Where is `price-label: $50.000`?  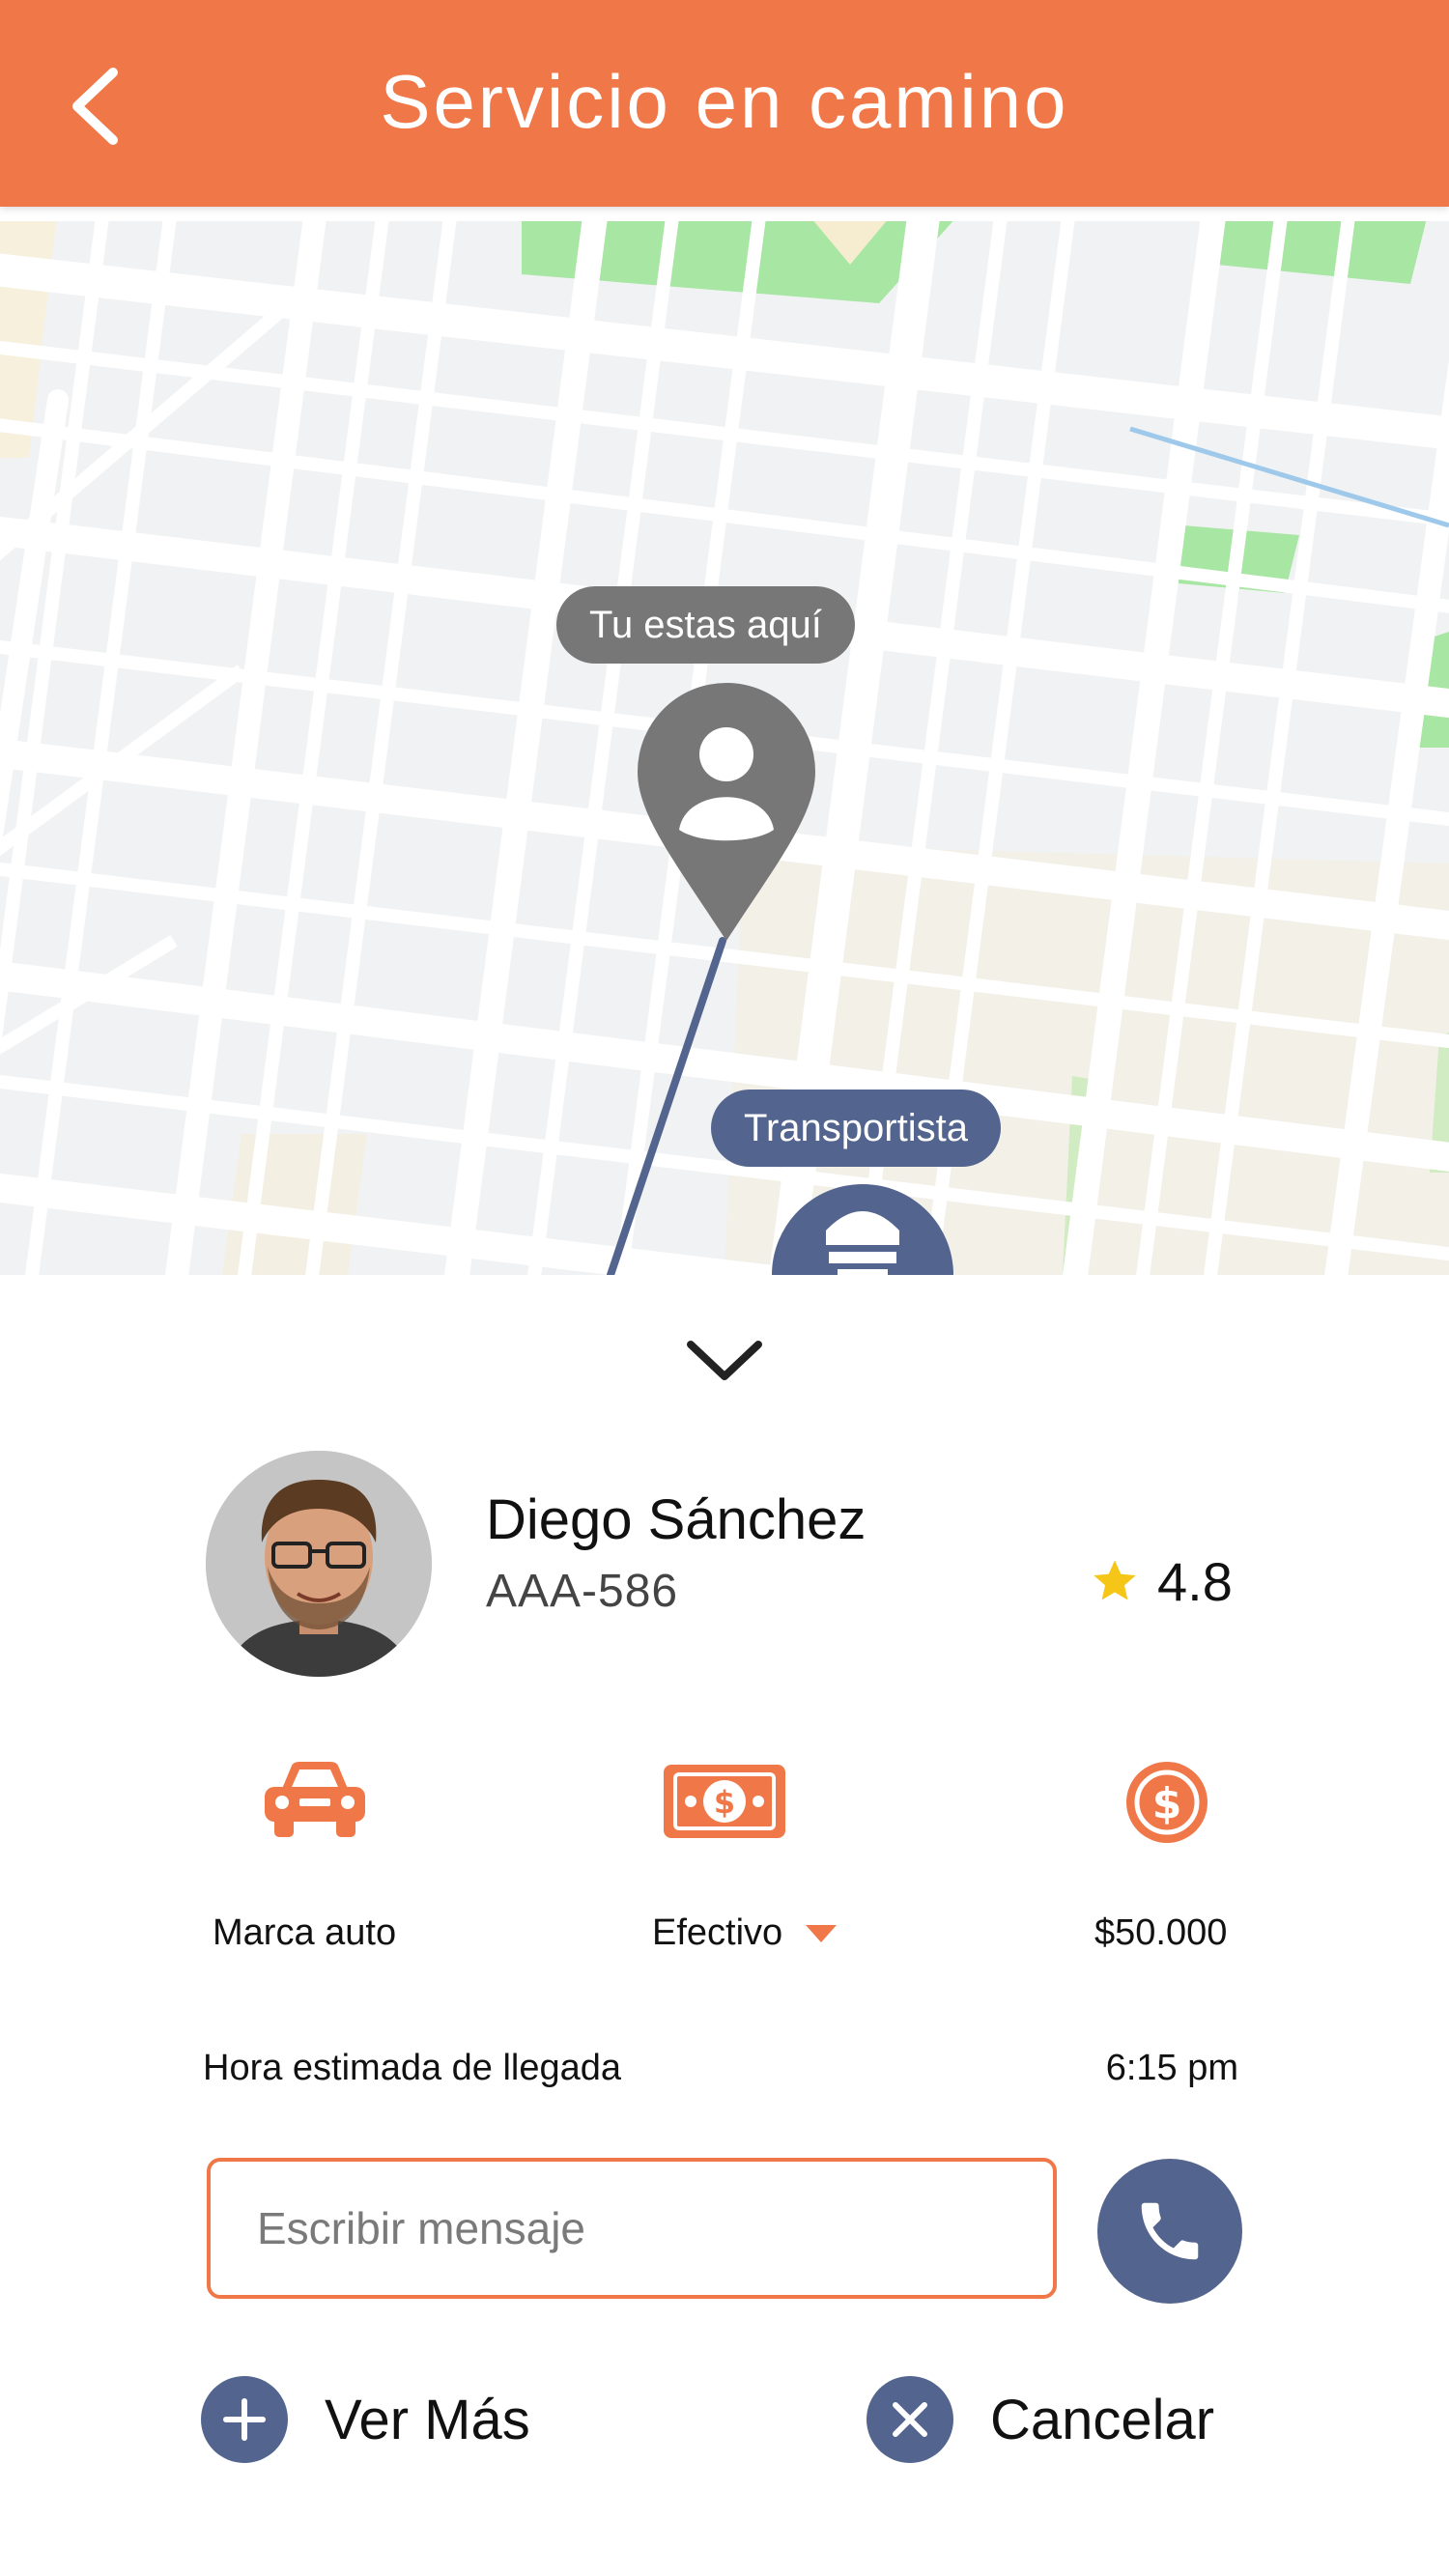 price-label: $50.000 is located at coordinates (1161, 1932).